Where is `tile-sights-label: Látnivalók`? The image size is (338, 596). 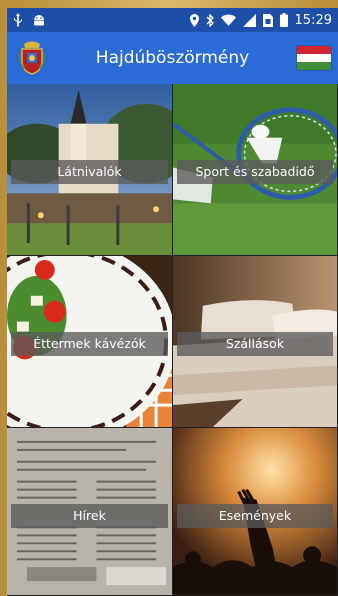 tile-sights-label: Látnivalók is located at coordinates (89, 172).